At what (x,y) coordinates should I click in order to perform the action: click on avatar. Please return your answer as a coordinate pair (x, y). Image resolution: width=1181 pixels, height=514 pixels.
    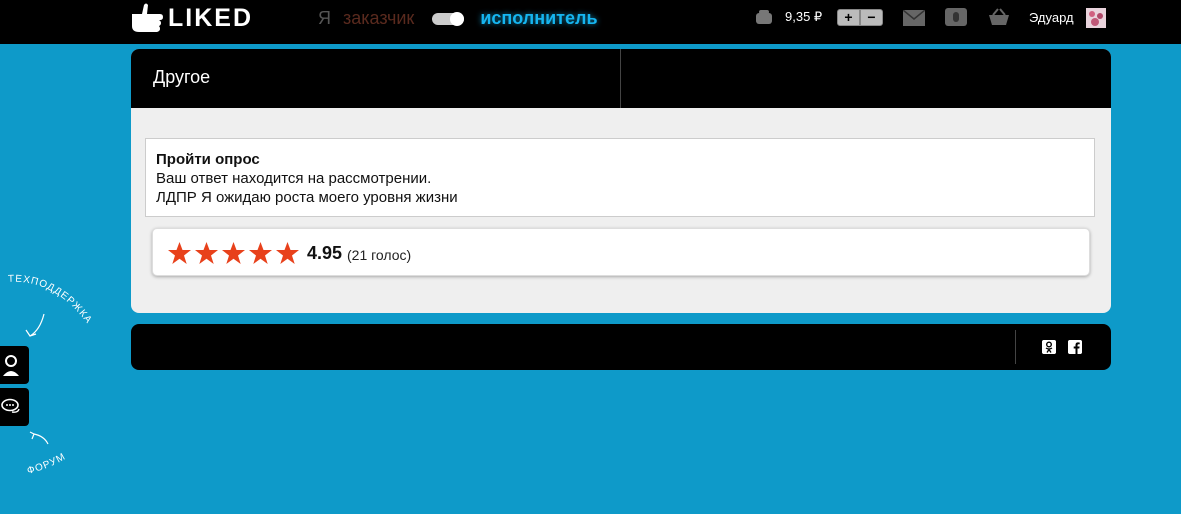
    Looking at the image, I should click on (1096, 18).